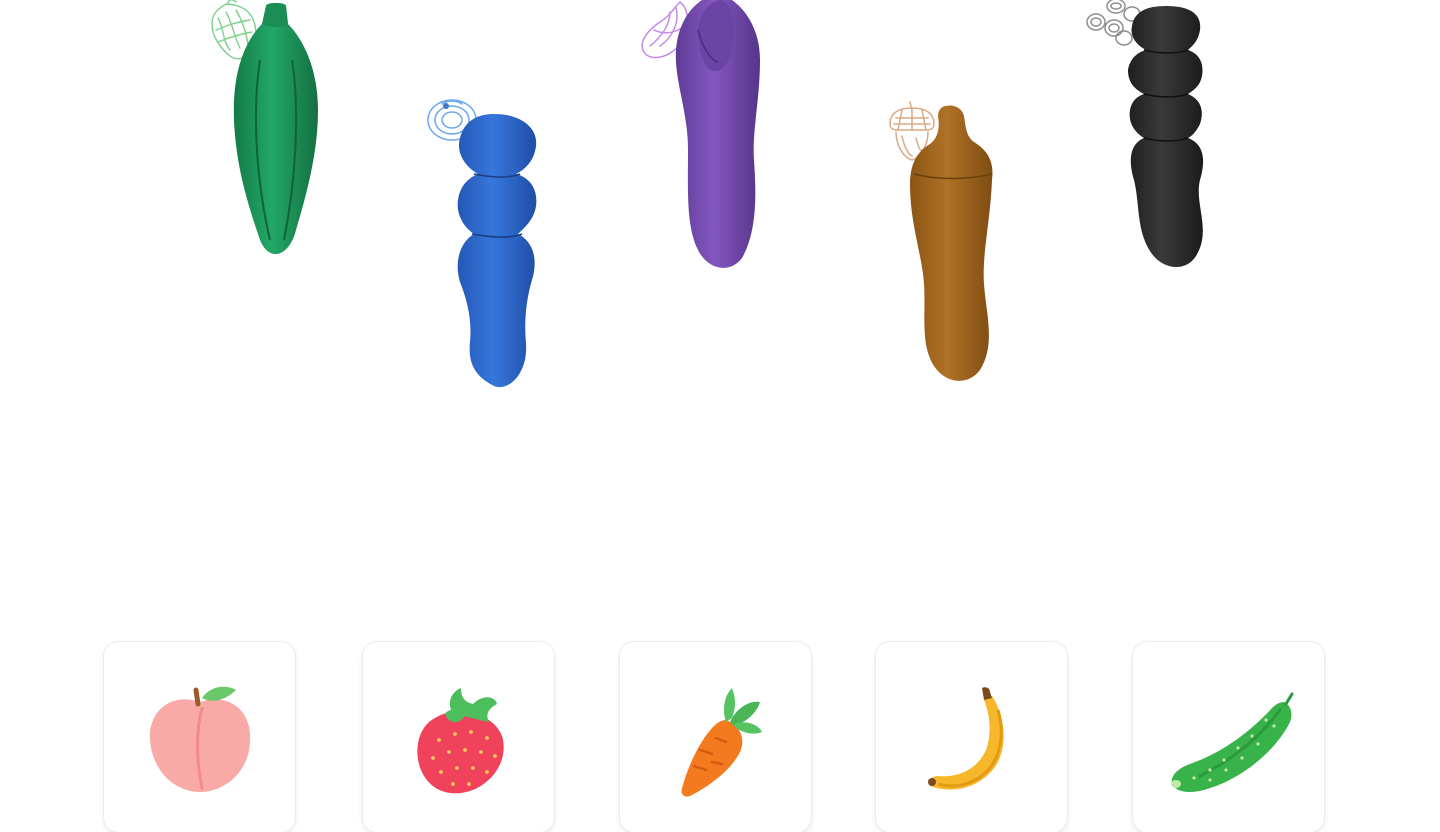 Image resolution: width=1440 pixels, height=832 pixels. I want to click on category-card-cucumber, so click(1228, 737).